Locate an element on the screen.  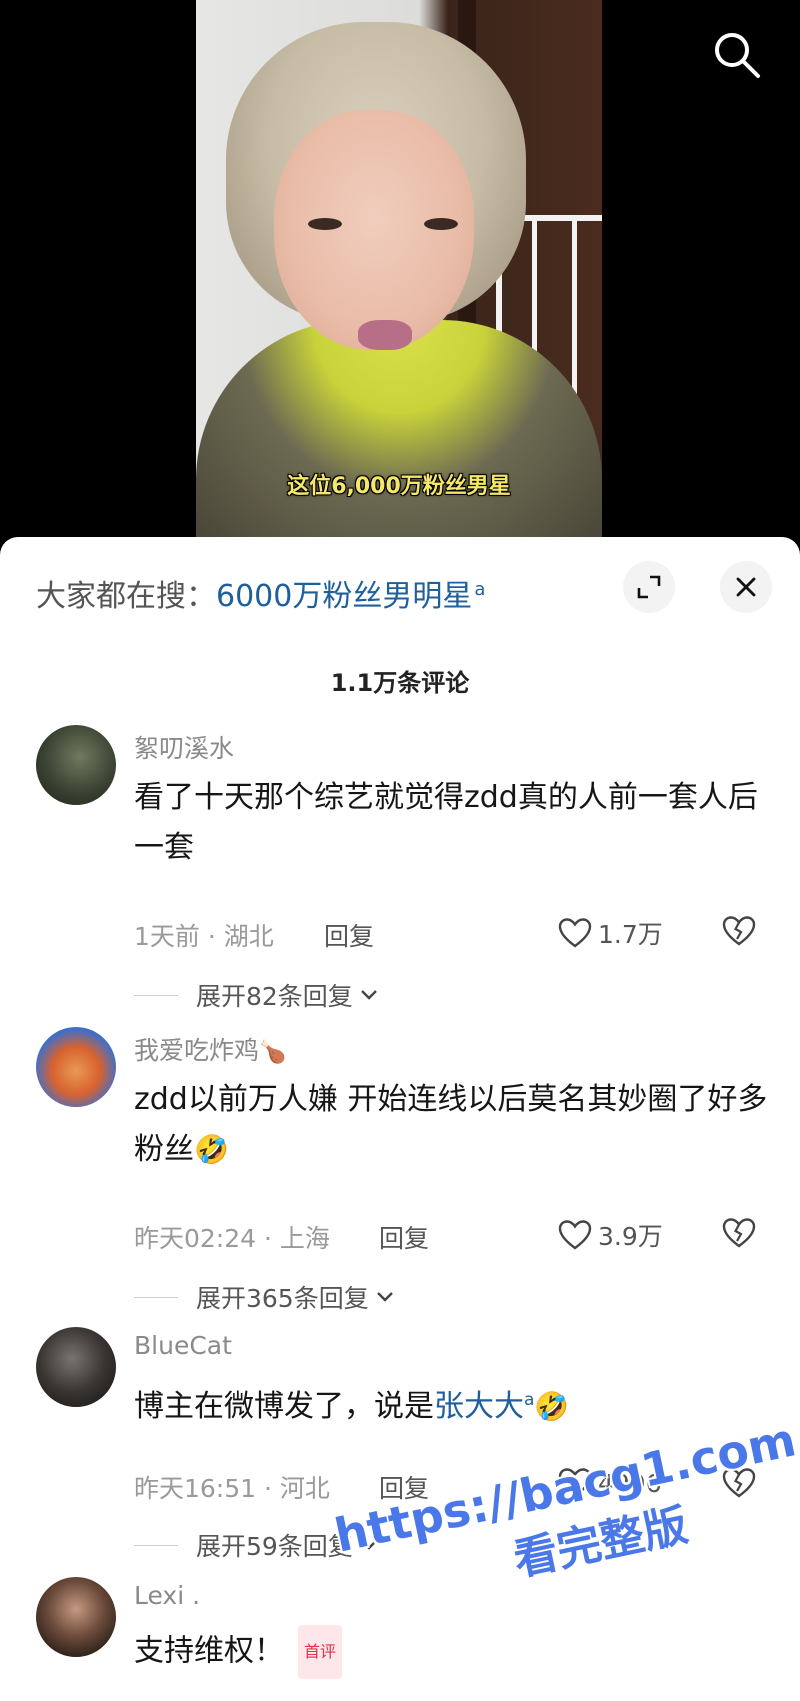
like-button: 1.7万 is located at coordinates (610, 933).